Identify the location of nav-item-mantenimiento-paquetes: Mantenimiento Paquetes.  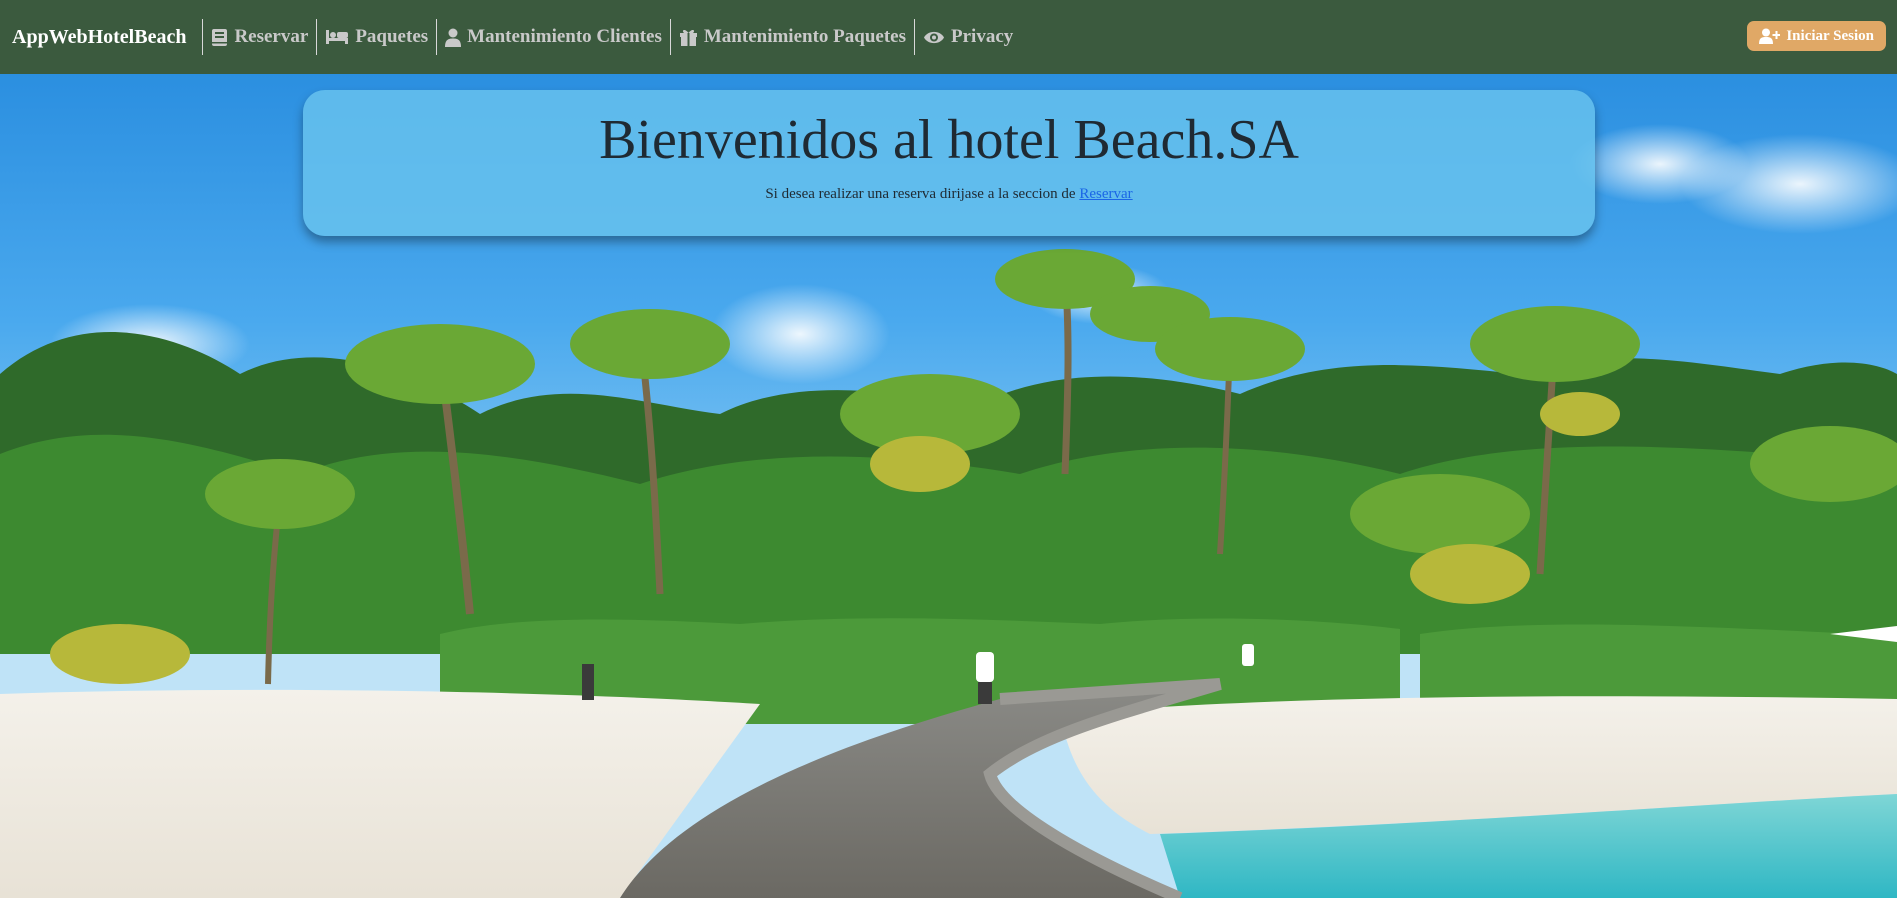
(791, 37).